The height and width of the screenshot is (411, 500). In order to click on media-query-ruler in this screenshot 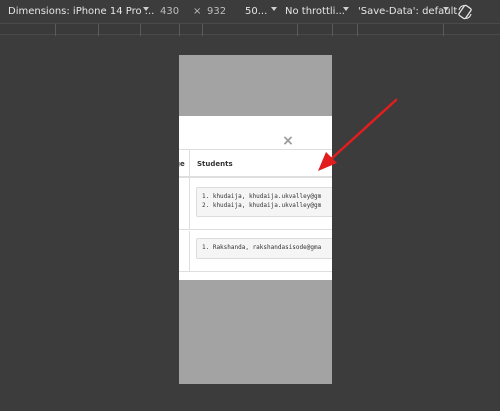, I will do `click(250, 29)`.